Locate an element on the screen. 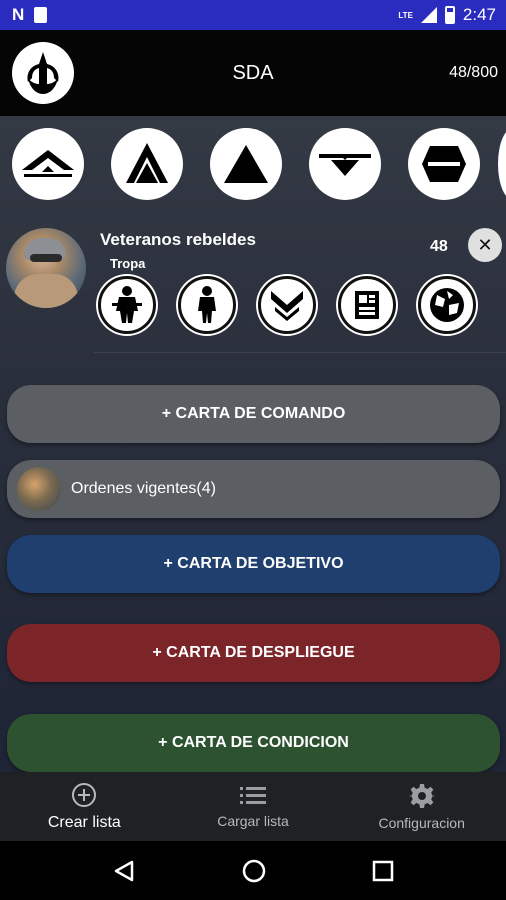 This screenshot has width=506, height=900. bottom-nav: Crear lista Cargar lista Configuracion is located at coordinates (253, 806).